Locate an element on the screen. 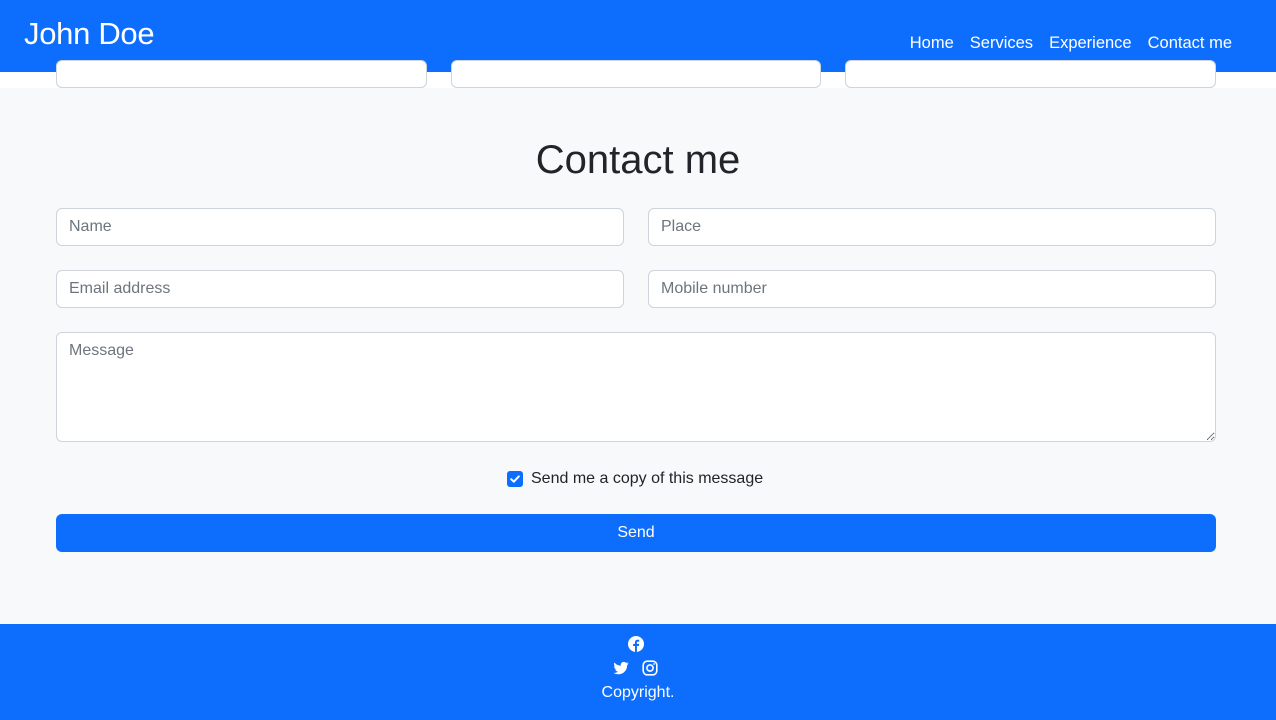 This screenshot has width=1276, height=720. facebook-icon is located at coordinates (636, 646).